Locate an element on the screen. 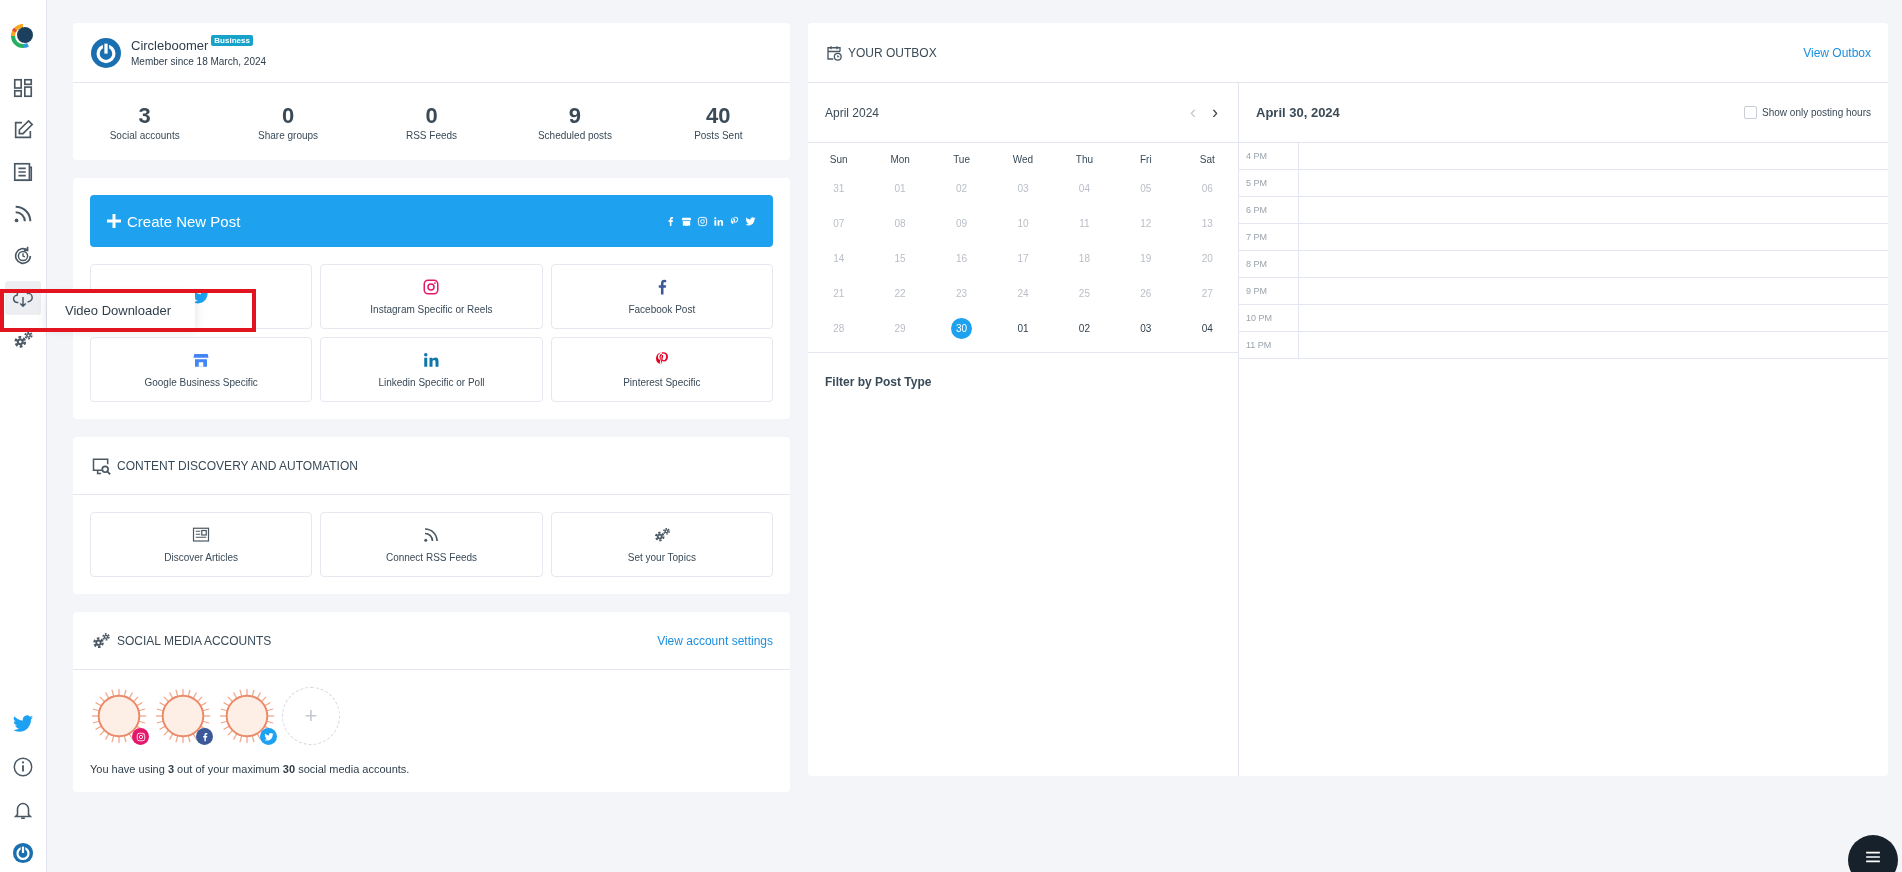 This screenshot has height=872, width=1902. weekday-label: Mon is located at coordinates (900, 160).